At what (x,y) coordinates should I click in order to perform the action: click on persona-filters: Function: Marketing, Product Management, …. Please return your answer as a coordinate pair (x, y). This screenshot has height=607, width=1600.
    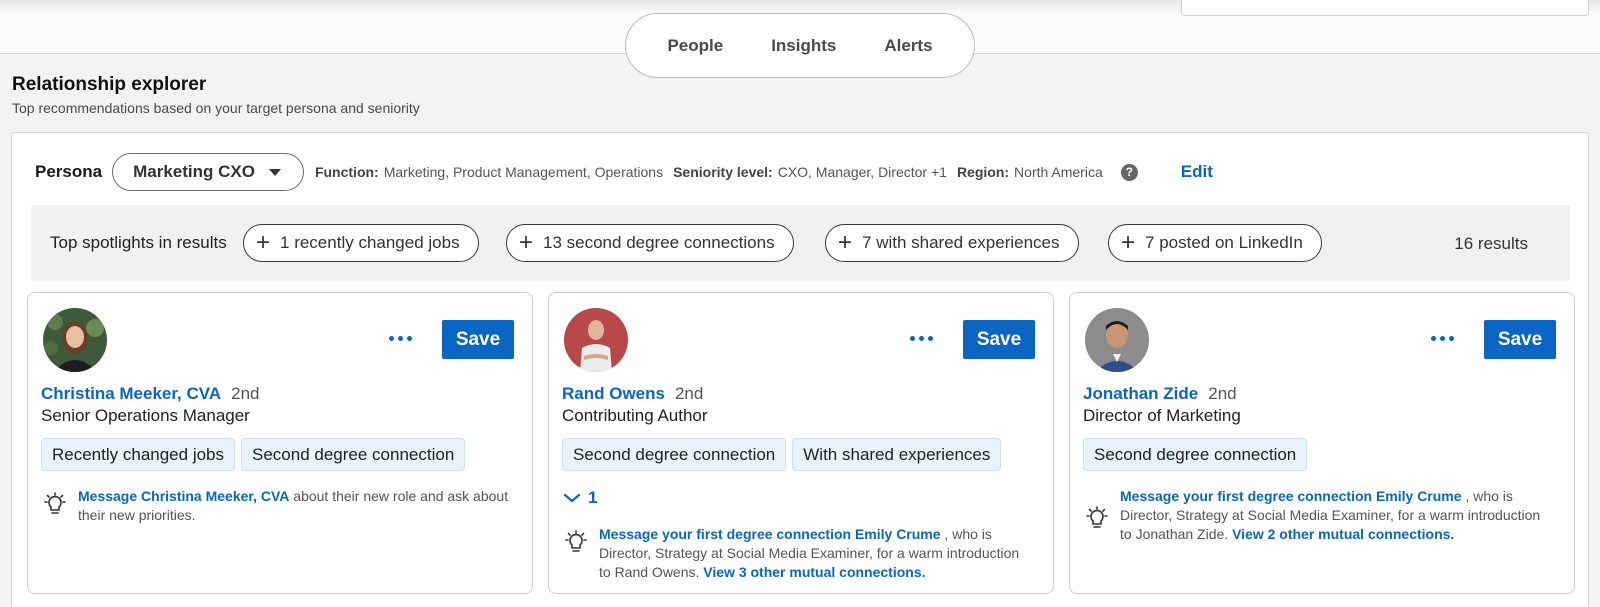
    Looking at the image, I should click on (726, 172).